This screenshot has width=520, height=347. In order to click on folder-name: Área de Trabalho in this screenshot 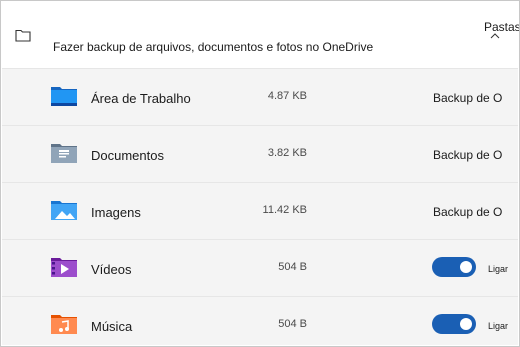, I will do `click(141, 98)`.